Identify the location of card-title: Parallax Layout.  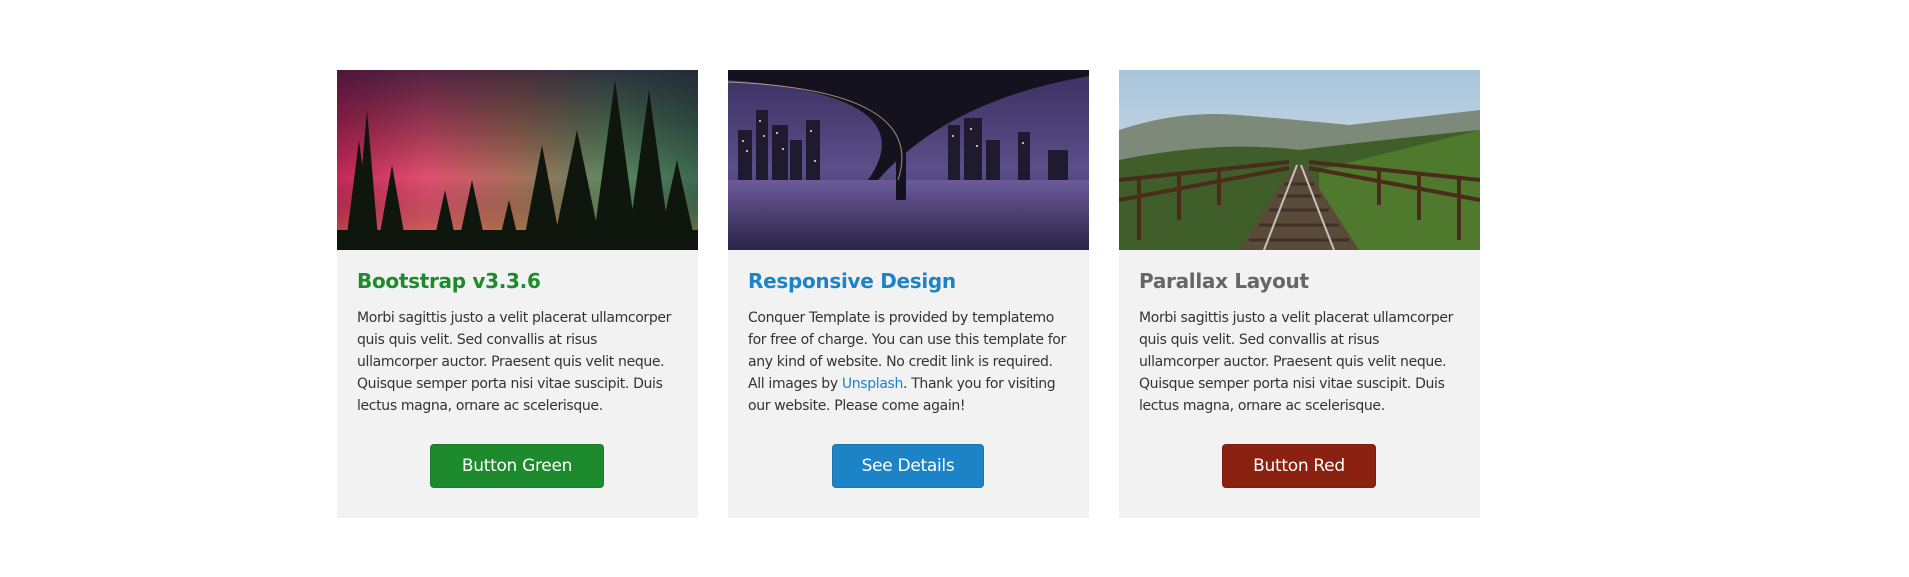
(1224, 281).